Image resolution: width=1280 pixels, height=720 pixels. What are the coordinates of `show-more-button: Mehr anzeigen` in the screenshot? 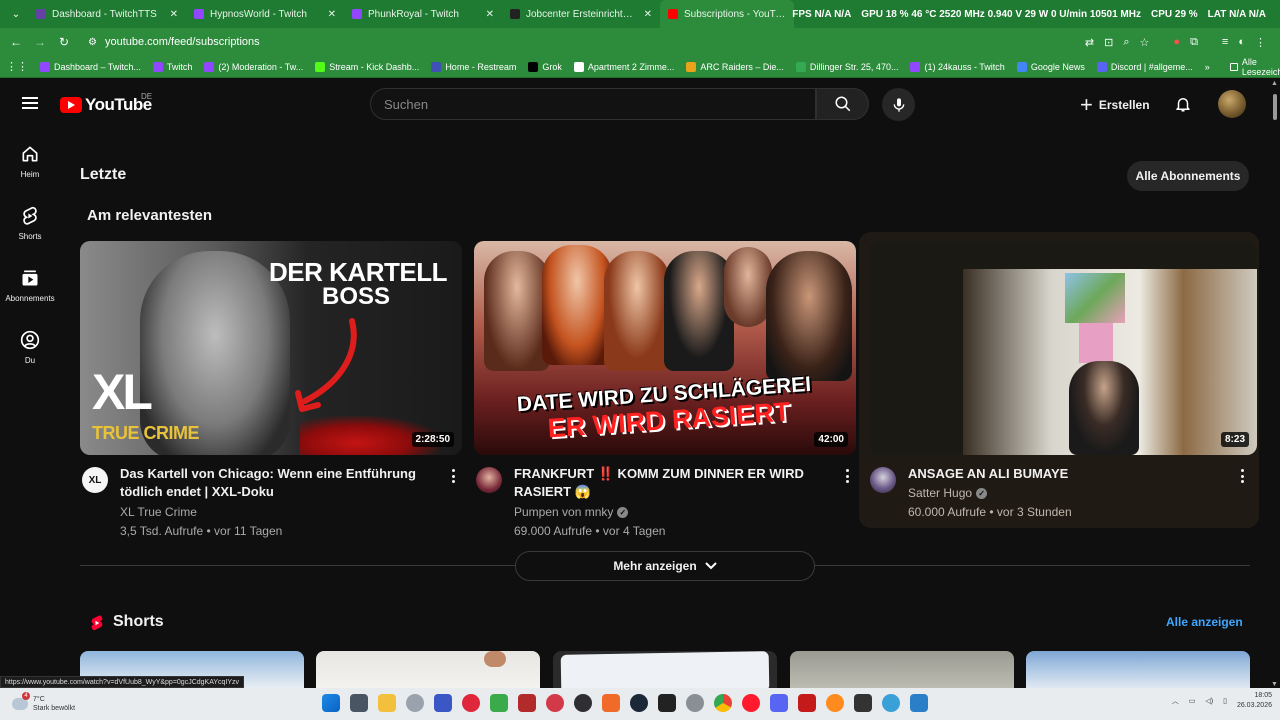 It's located at (665, 566).